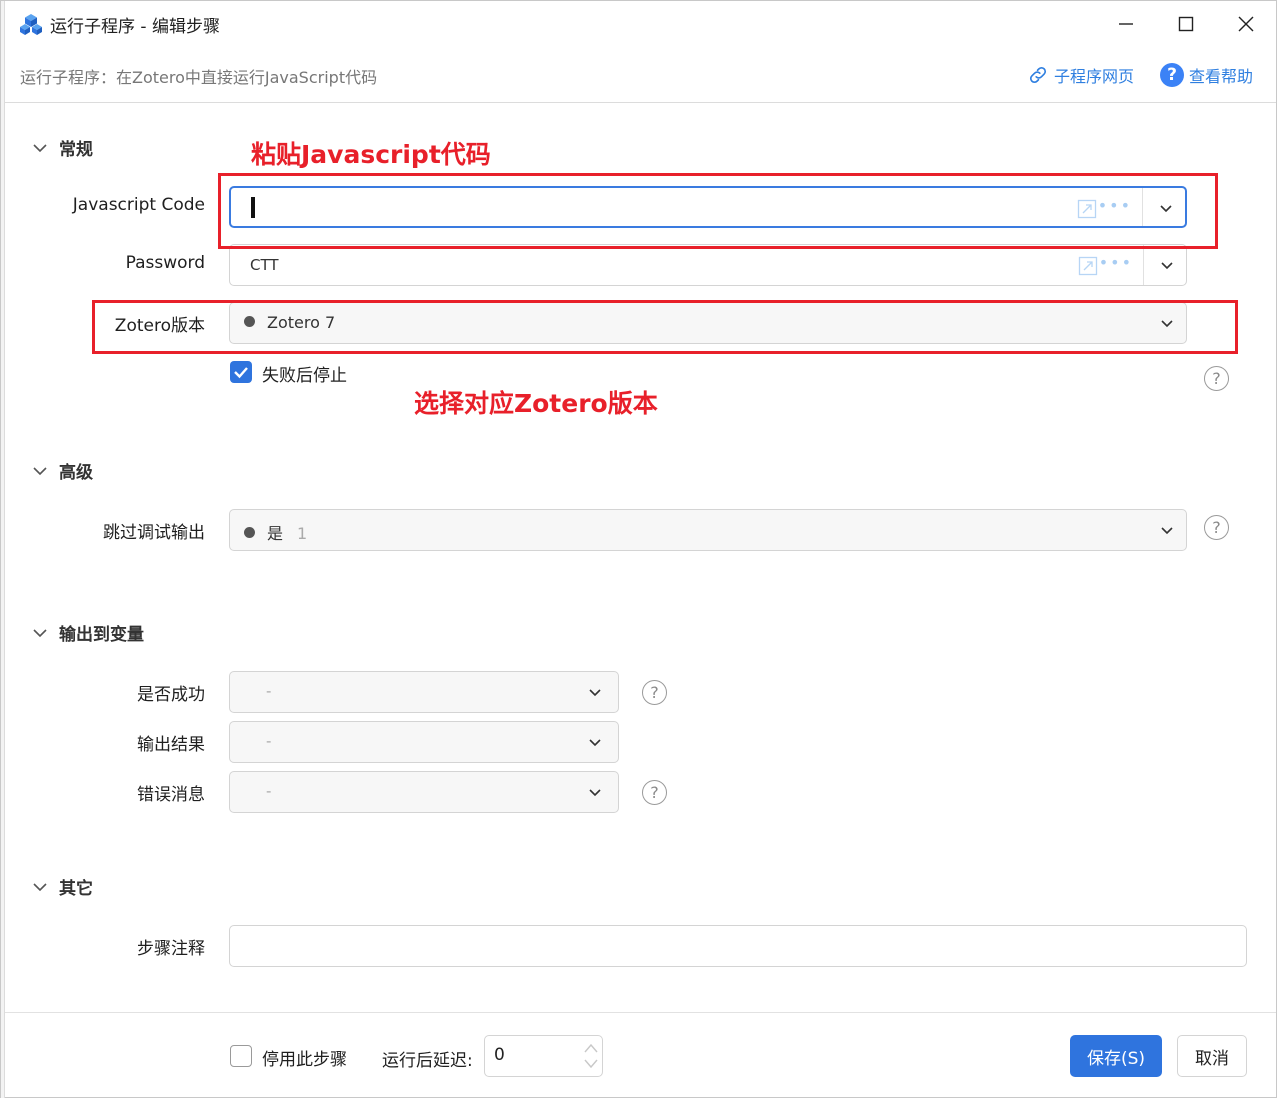  Describe the element at coordinates (1116, 262) in the screenshot. I see `more-options-icon: •••` at that location.